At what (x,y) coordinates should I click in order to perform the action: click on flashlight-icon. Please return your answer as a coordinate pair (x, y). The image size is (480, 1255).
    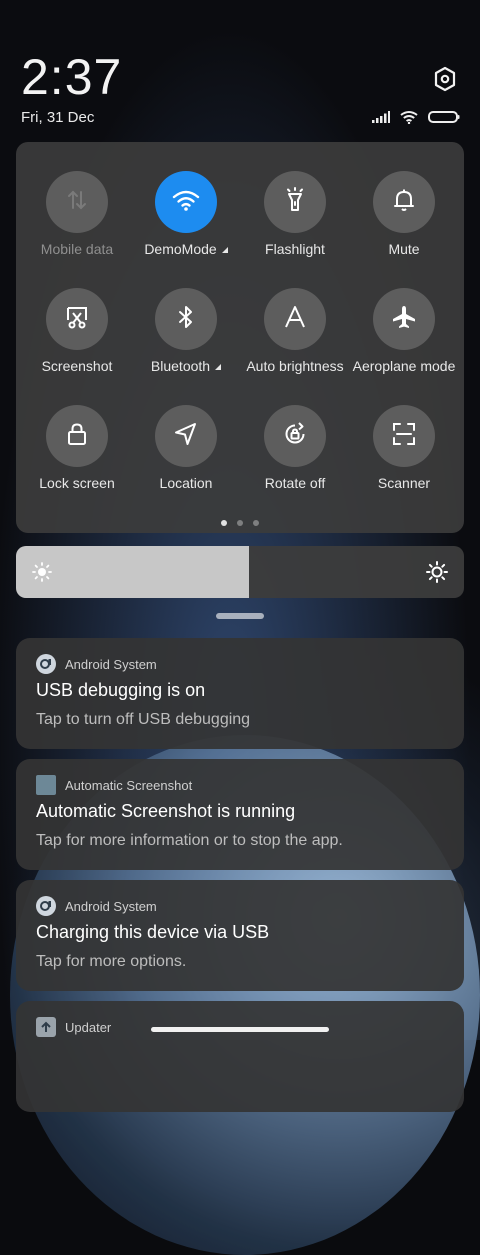
    Looking at the image, I should click on (295, 202).